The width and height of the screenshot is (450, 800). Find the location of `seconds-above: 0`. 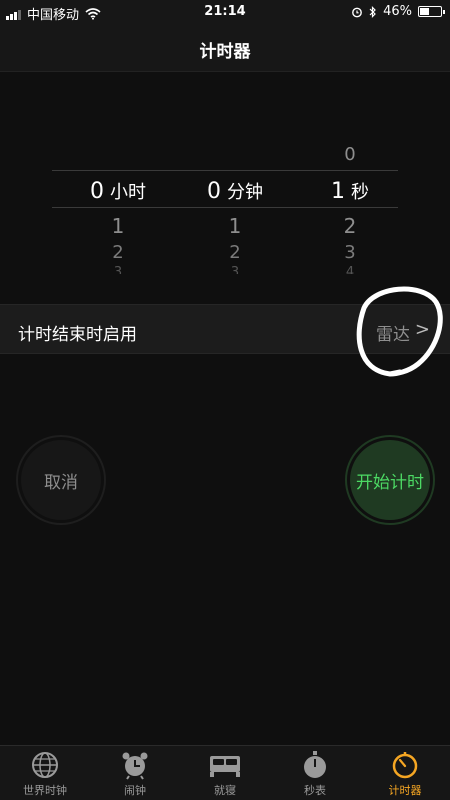

seconds-above: 0 is located at coordinates (350, 154).